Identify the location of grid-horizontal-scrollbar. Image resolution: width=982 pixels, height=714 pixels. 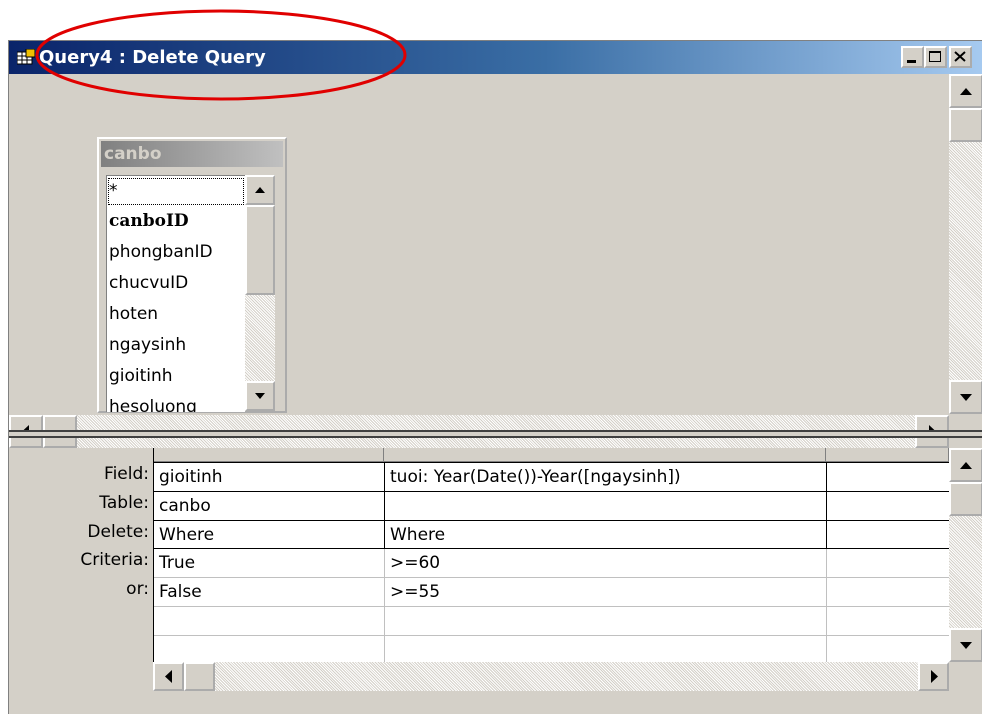
(551, 676).